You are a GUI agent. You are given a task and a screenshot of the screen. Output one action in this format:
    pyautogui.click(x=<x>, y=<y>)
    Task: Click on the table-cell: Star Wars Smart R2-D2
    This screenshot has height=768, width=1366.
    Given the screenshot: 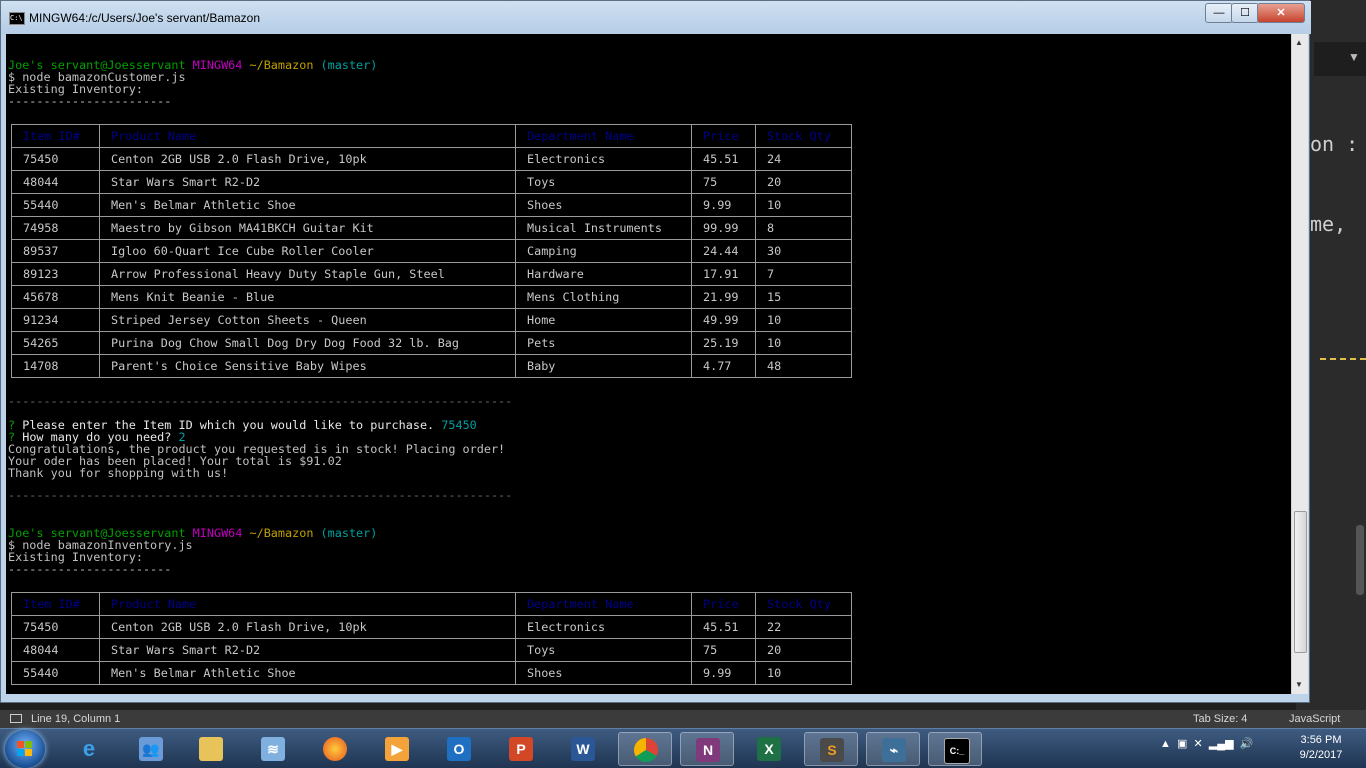 What is the action you would take?
    pyautogui.click(x=307, y=650)
    